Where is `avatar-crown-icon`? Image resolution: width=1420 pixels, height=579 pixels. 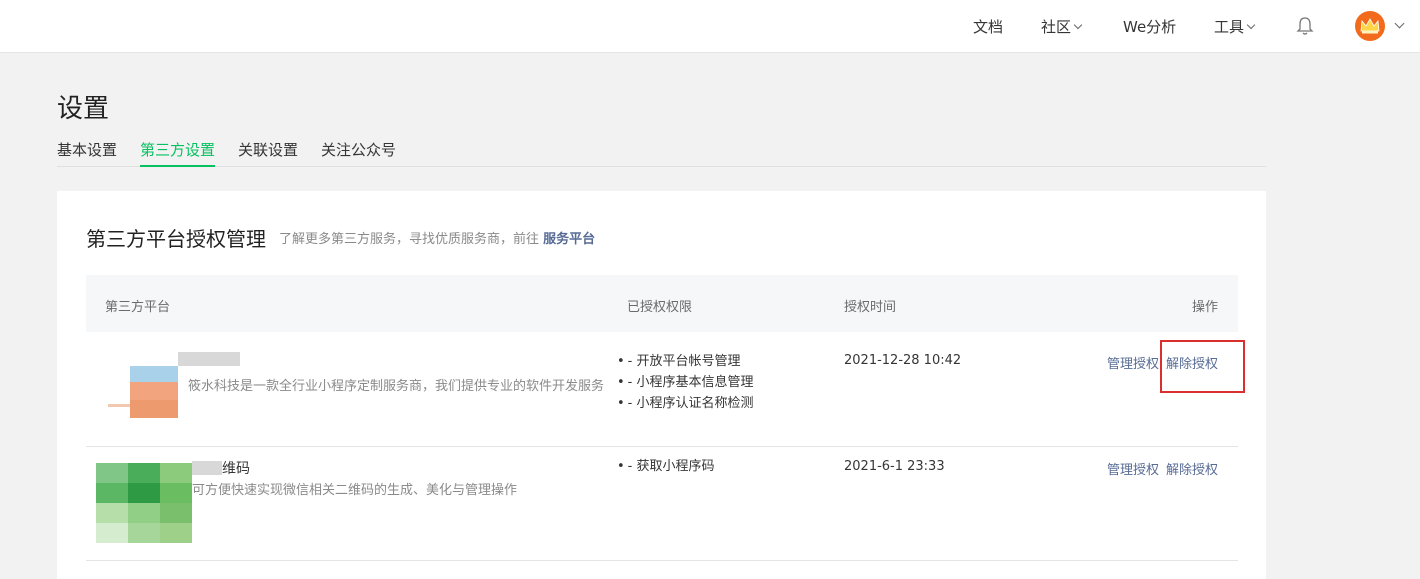
avatar-crown-icon is located at coordinates (1370, 26).